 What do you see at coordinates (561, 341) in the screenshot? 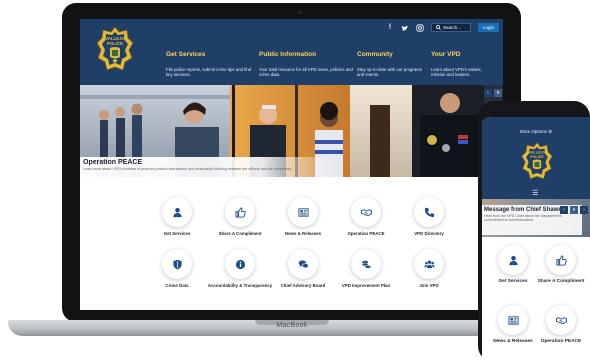
I see `quick-link-label: Operation PEACE` at bounding box center [561, 341].